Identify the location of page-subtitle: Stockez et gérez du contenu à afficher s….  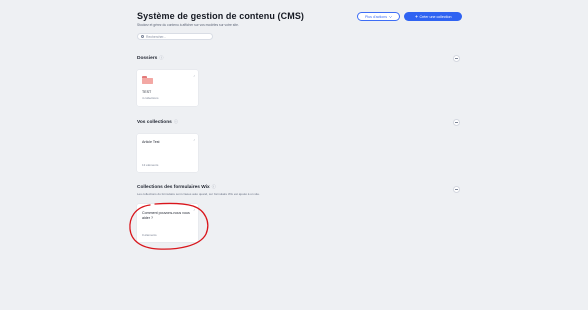
(188, 25).